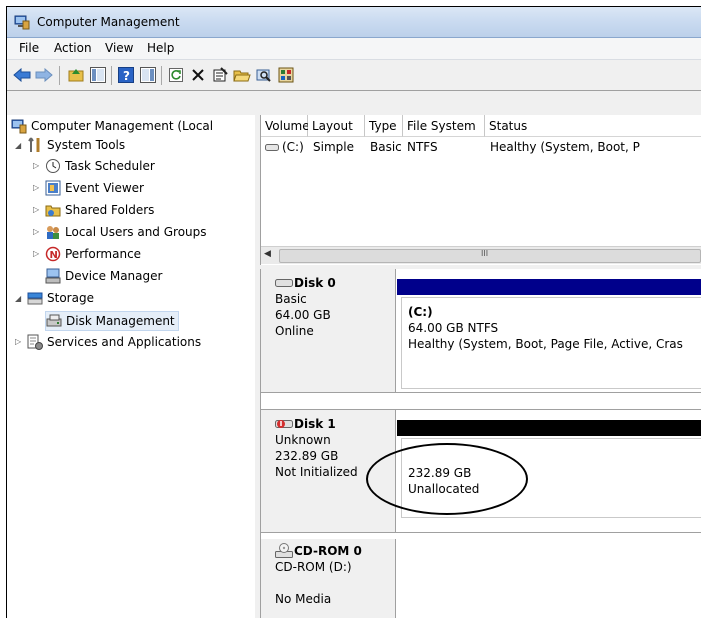 The width and height of the screenshot is (701, 618). I want to click on partition-size: 64.00 GB NTFS, so click(453, 328).